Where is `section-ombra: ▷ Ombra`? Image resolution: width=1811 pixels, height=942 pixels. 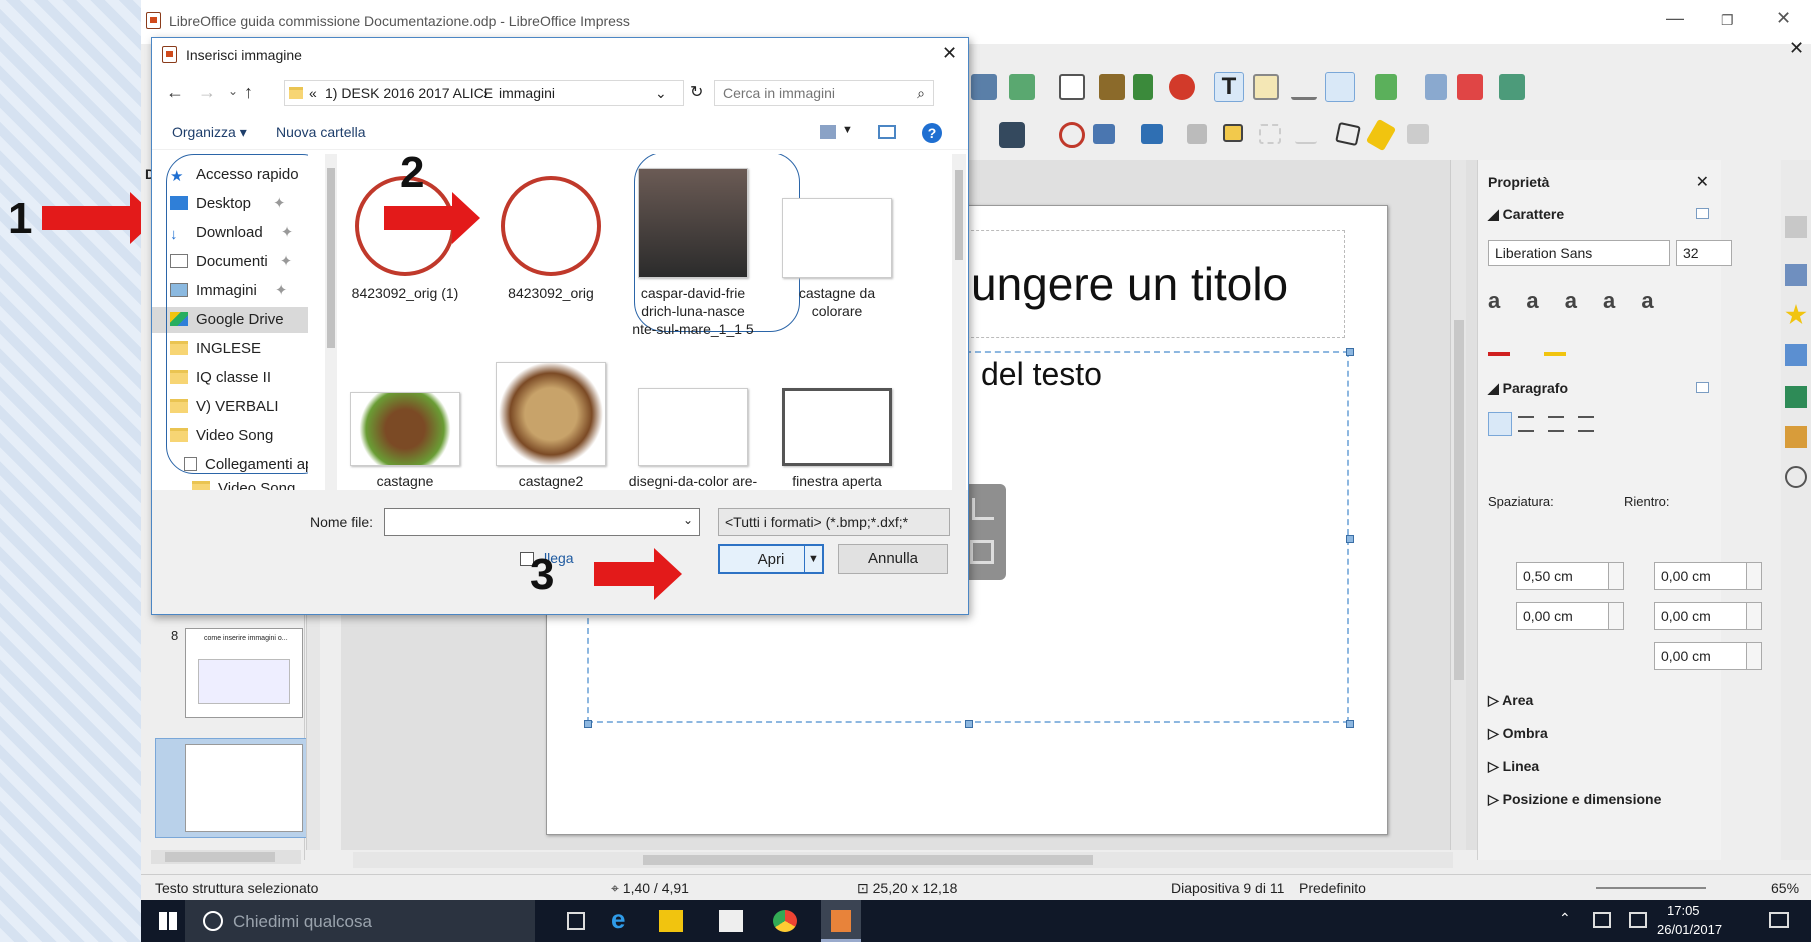 section-ombra: ▷ Ombra is located at coordinates (1518, 733).